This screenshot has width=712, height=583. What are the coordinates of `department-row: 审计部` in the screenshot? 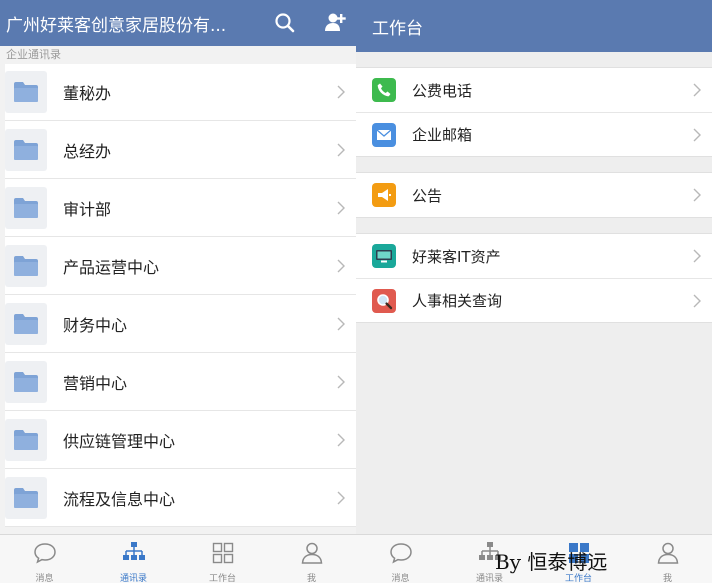 It's located at (180, 208).